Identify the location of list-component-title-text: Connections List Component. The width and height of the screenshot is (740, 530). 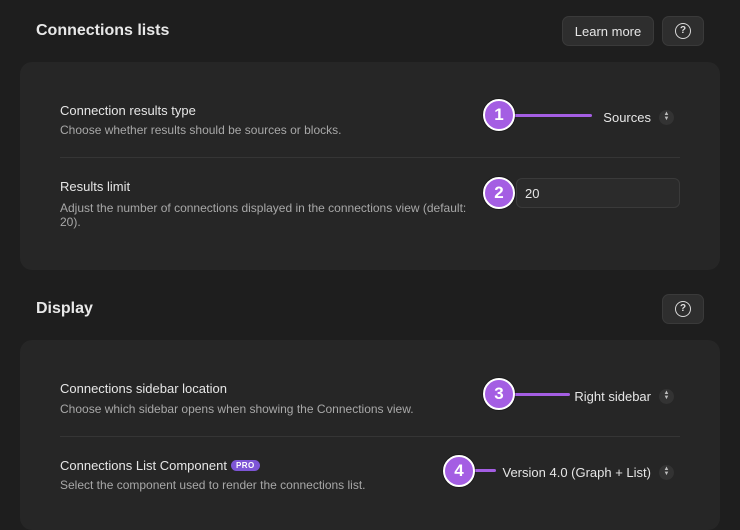
(143, 465).